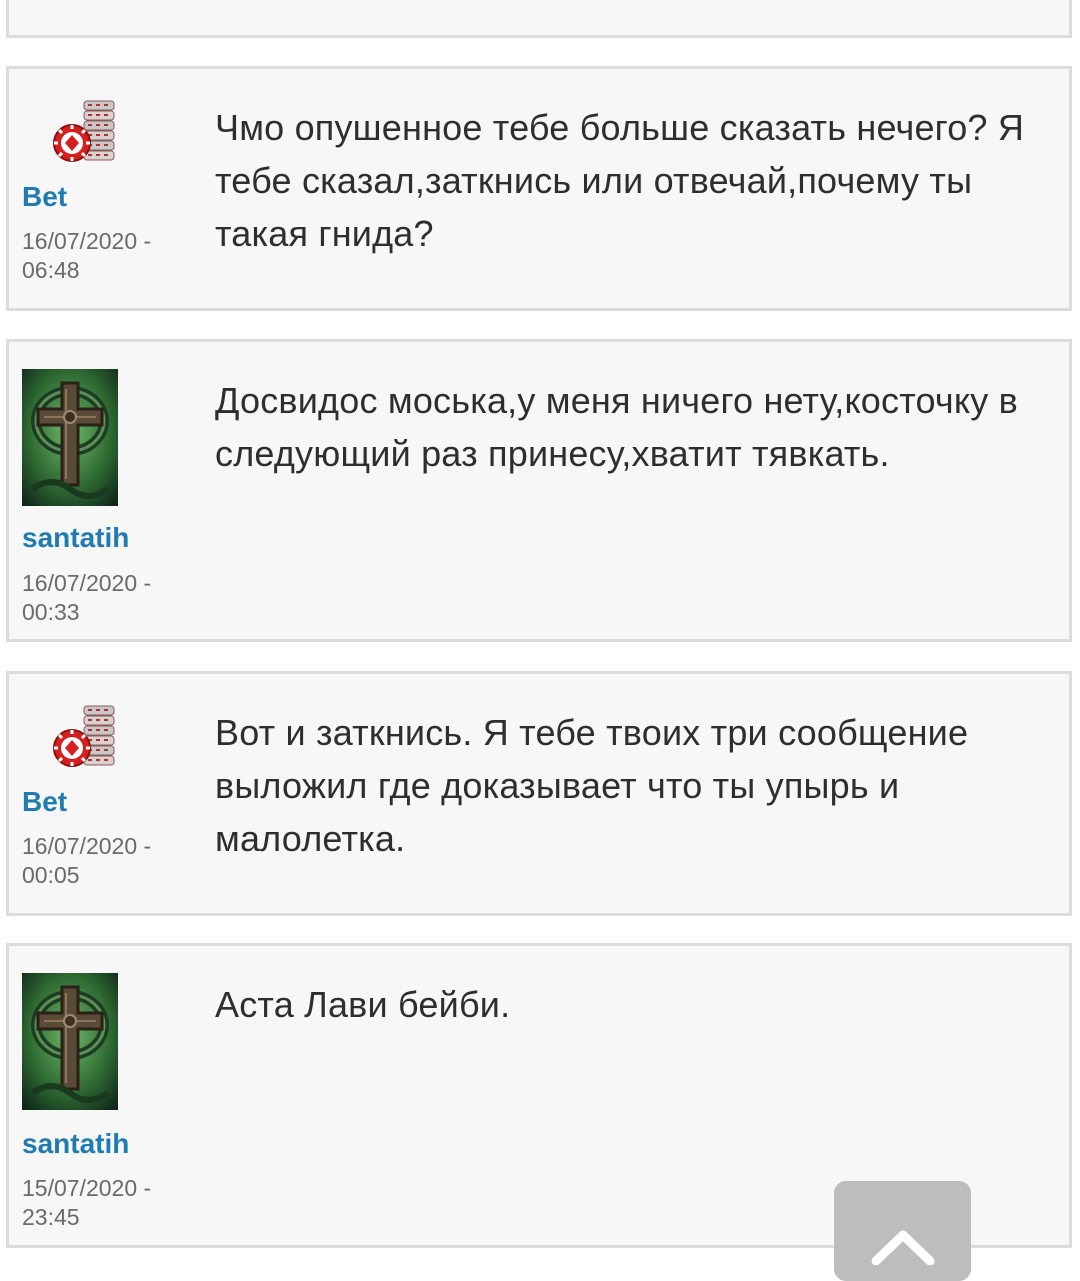 This screenshot has width=1080, height=1281. Describe the element at coordinates (51, 270) in the screenshot. I see `post-time-line: 06:48` at that location.